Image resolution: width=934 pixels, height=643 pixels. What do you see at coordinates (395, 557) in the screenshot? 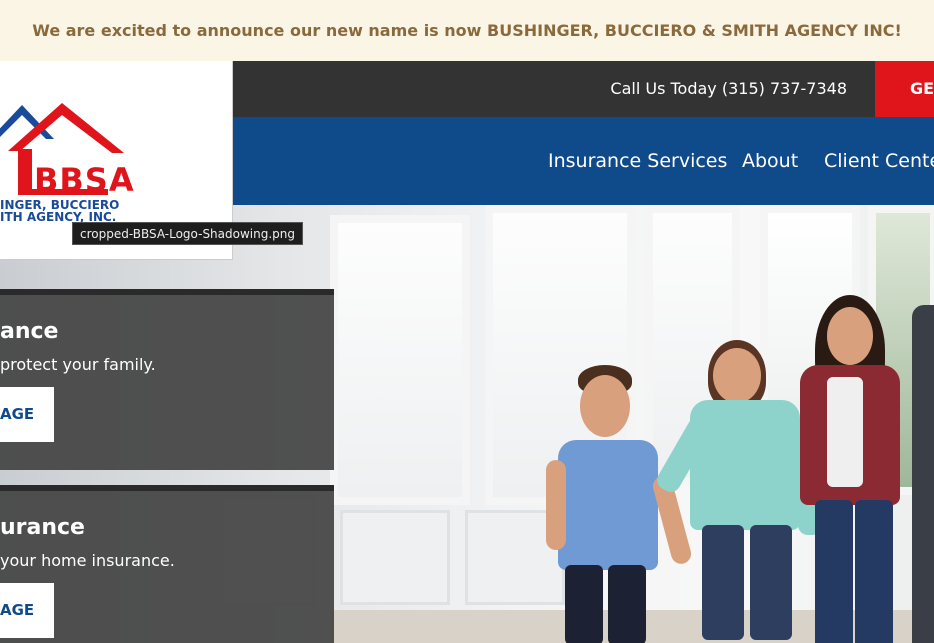
I see `wall-panel` at bounding box center [395, 557].